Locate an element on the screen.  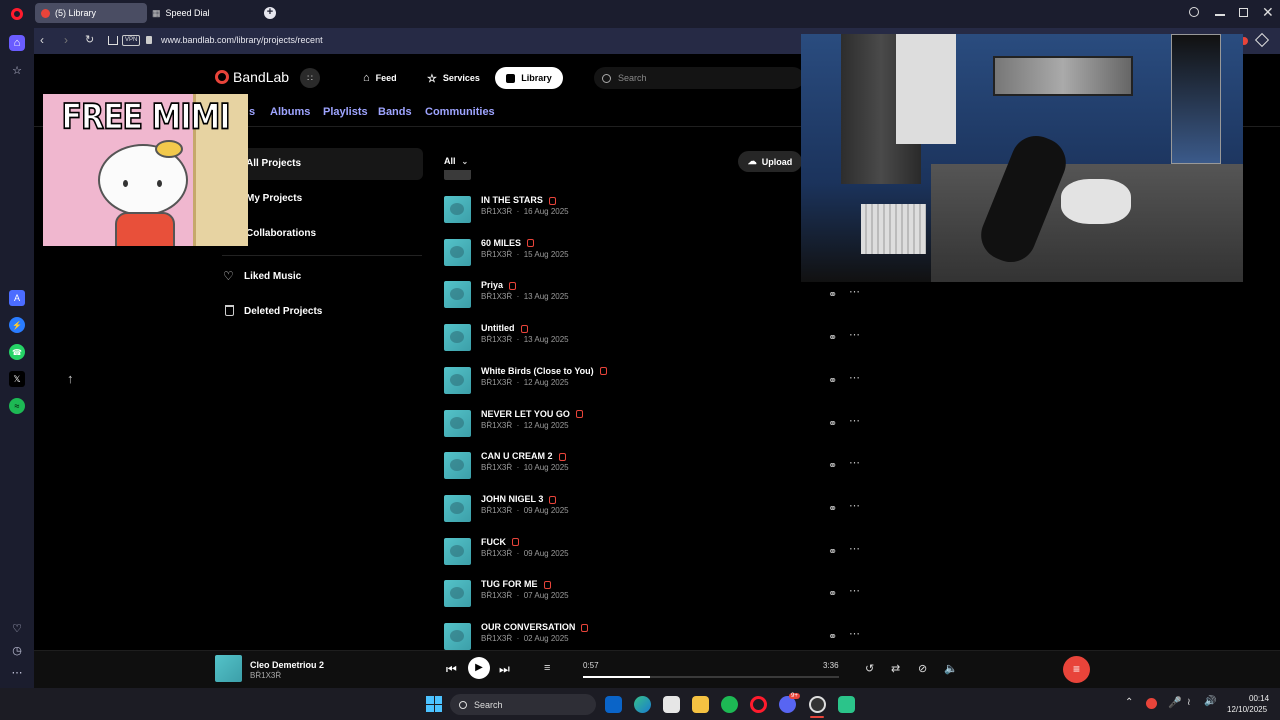
sound-bars-icon is located at coordinates (113, 40).